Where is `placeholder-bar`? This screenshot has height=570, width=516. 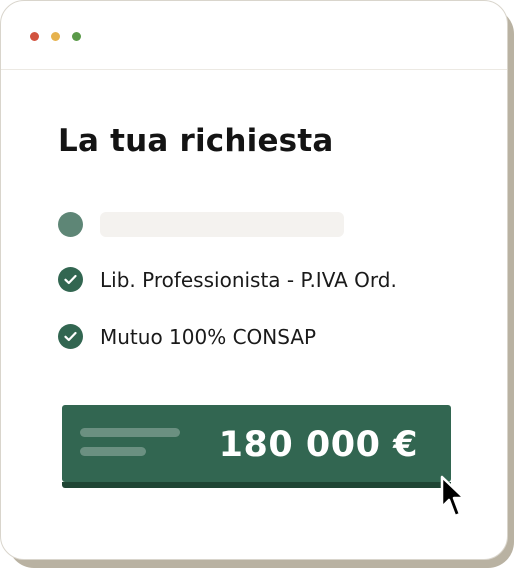
placeholder-bar is located at coordinates (222, 224).